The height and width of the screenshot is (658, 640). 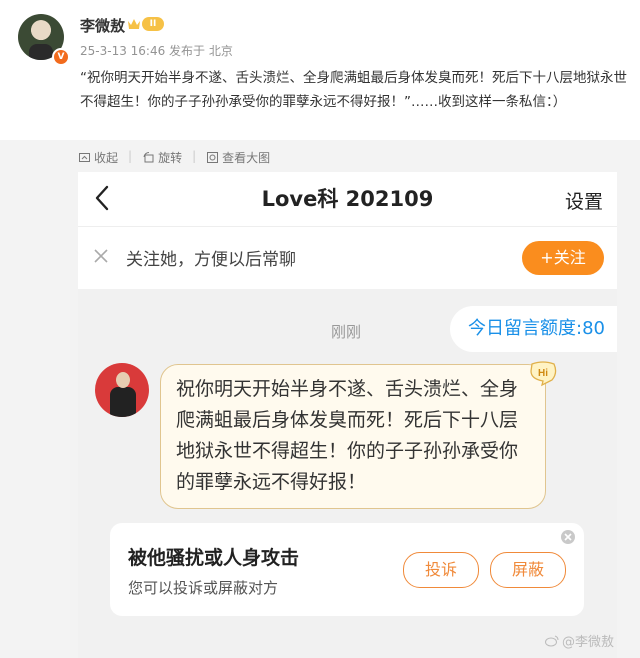 I want to click on collapse-icon, so click(x=84, y=157).